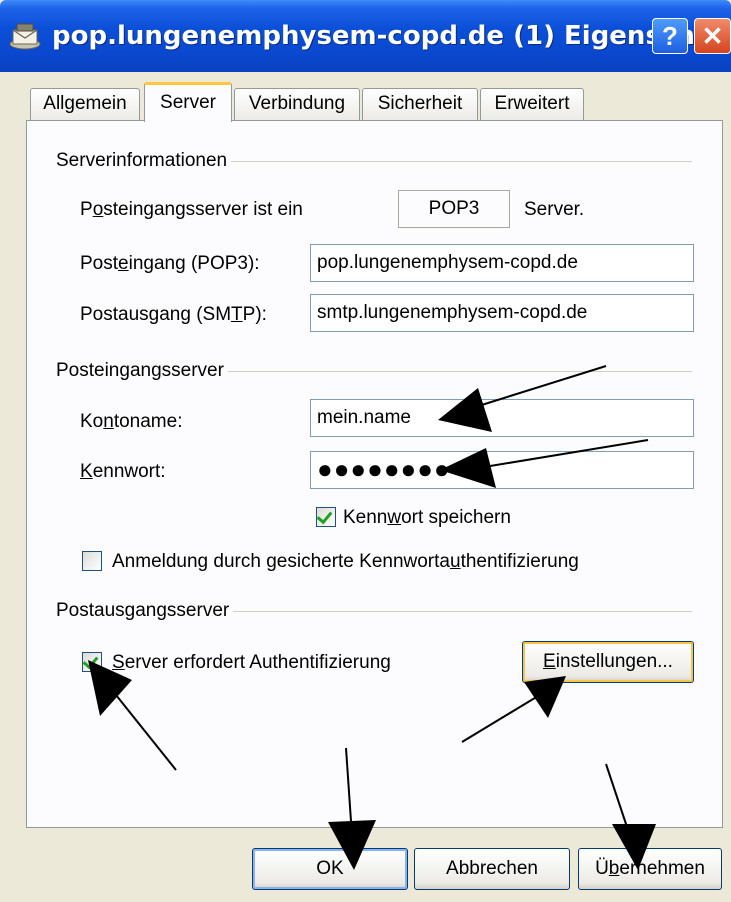 This screenshot has width=731, height=902. What do you see at coordinates (170, 263) in the screenshot?
I see `pop3-label: Posteingang (POP3):` at bounding box center [170, 263].